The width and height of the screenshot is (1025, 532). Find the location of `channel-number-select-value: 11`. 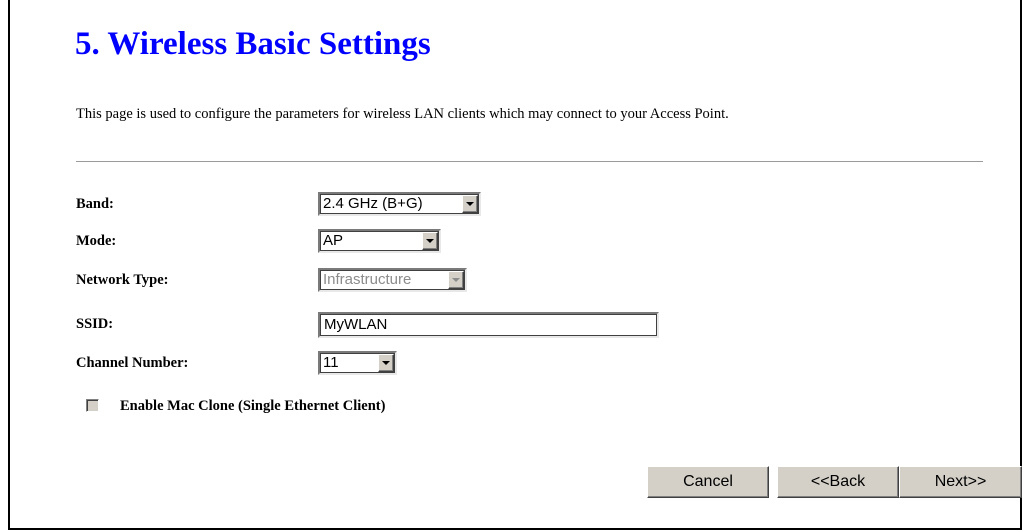

channel-number-select-value: 11 is located at coordinates (331, 362).